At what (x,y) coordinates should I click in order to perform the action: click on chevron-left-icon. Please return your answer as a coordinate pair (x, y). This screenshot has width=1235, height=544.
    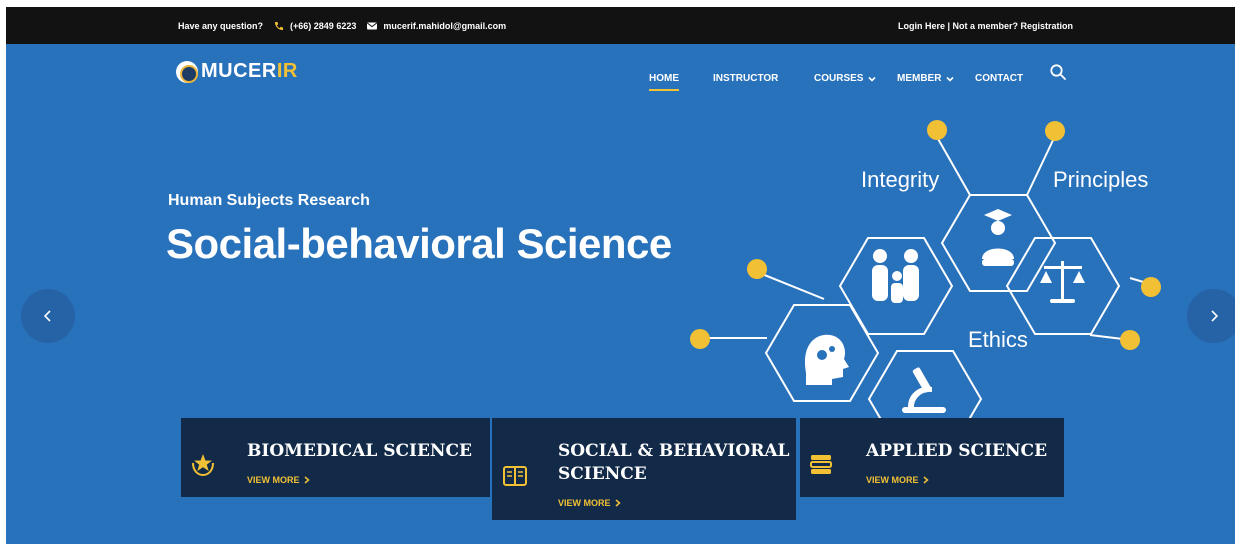
    Looking at the image, I should click on (47, 316).